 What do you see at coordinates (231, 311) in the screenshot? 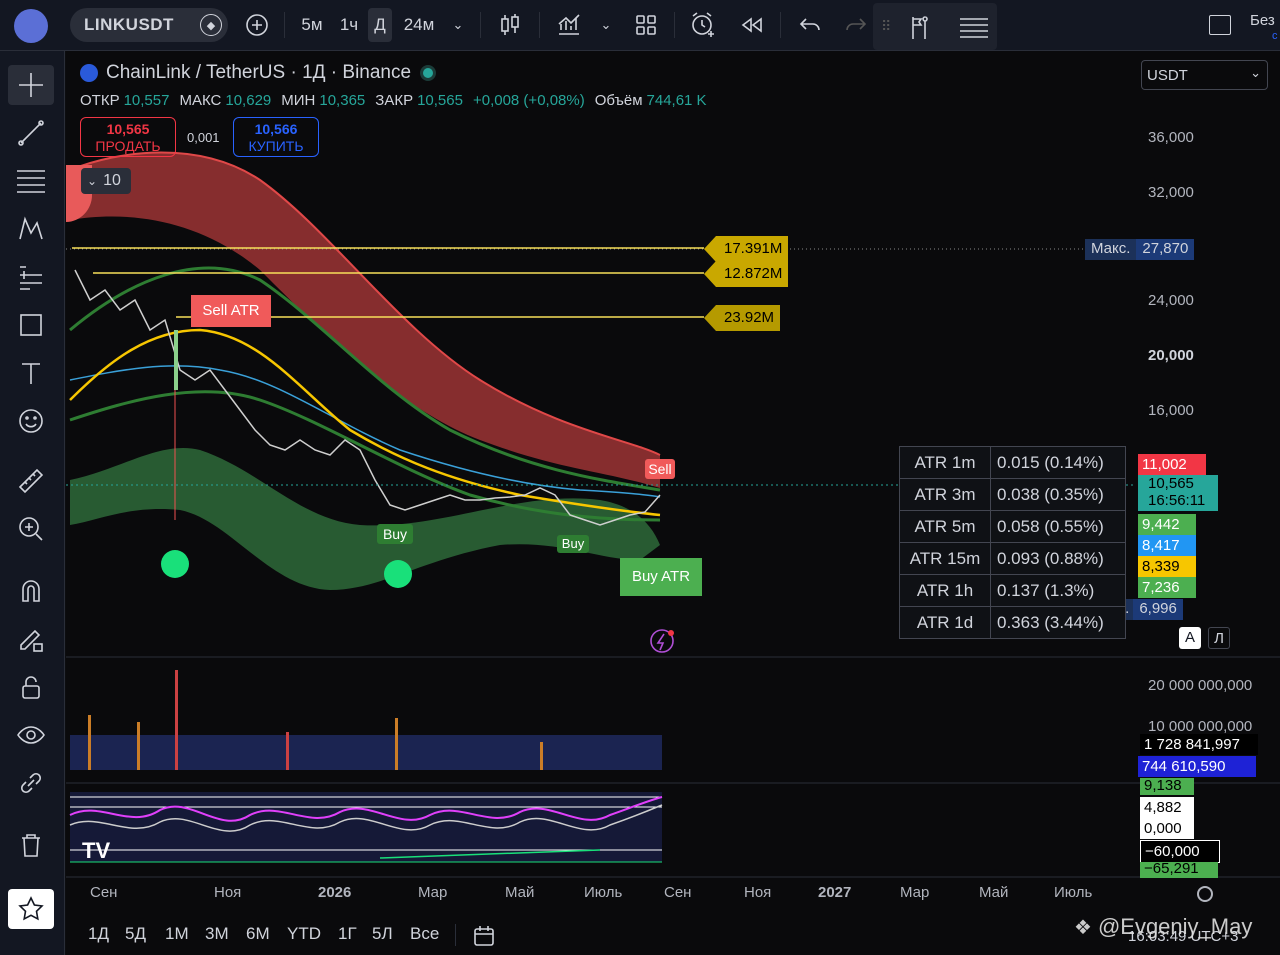
I see `sell-atr-label: Sell ATR` at bounding box center [231, 311].